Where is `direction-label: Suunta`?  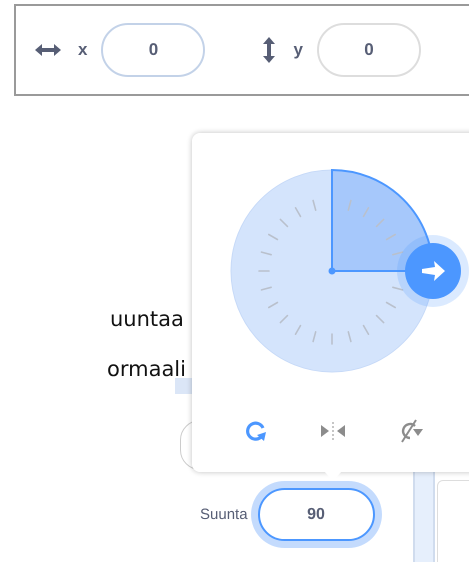 direction-label: Suunta is located at coordinates (224, 514).